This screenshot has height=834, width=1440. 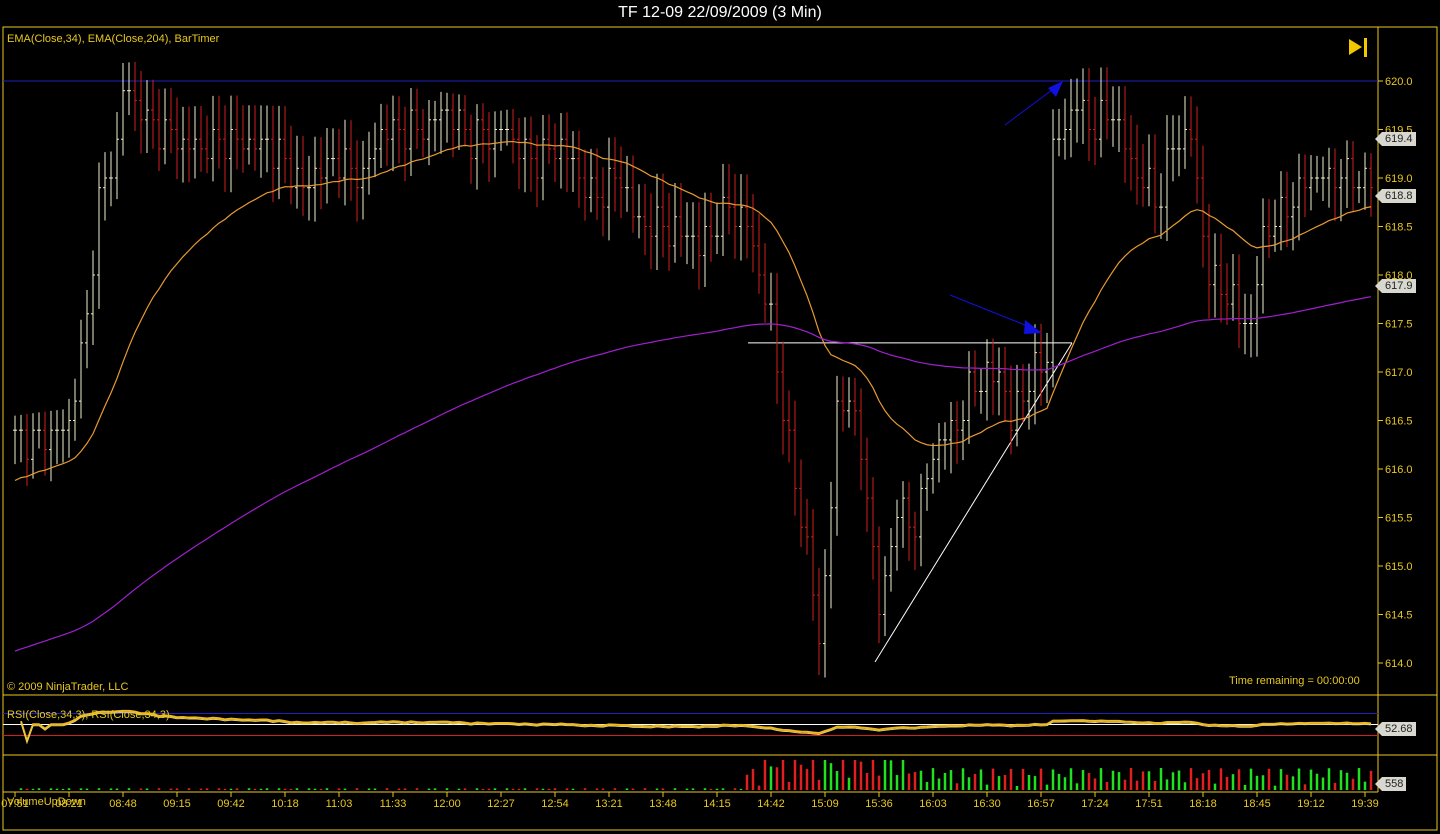 I want to click on y-tick-label: 619.0, so click(x=1399, y=179).